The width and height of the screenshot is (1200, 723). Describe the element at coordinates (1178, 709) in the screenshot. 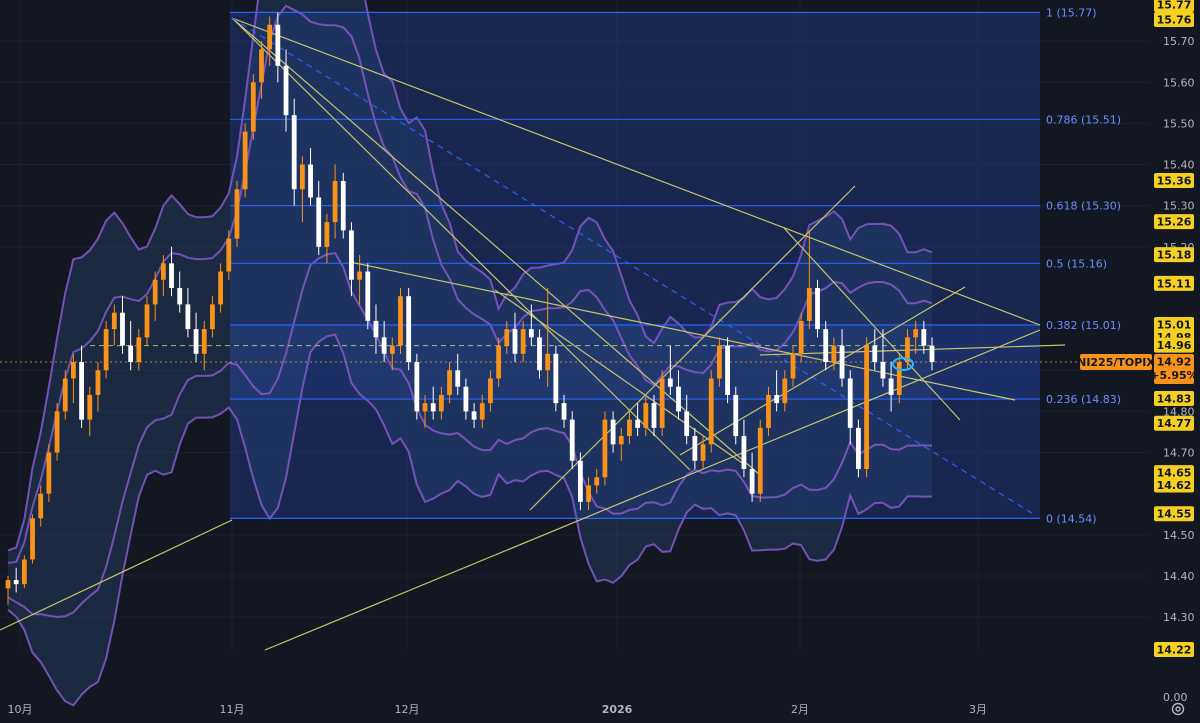

I see `settings-icon` at that location.